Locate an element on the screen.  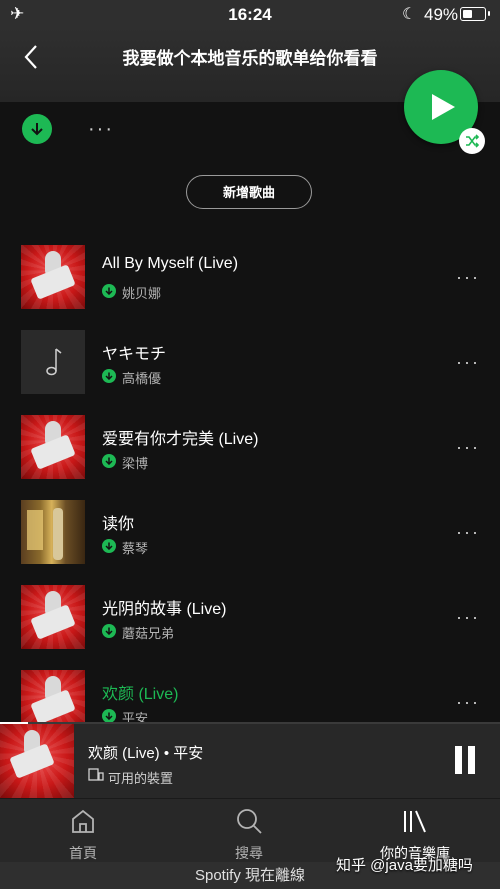
now-playing-cover is located at coordinates (37, 761).